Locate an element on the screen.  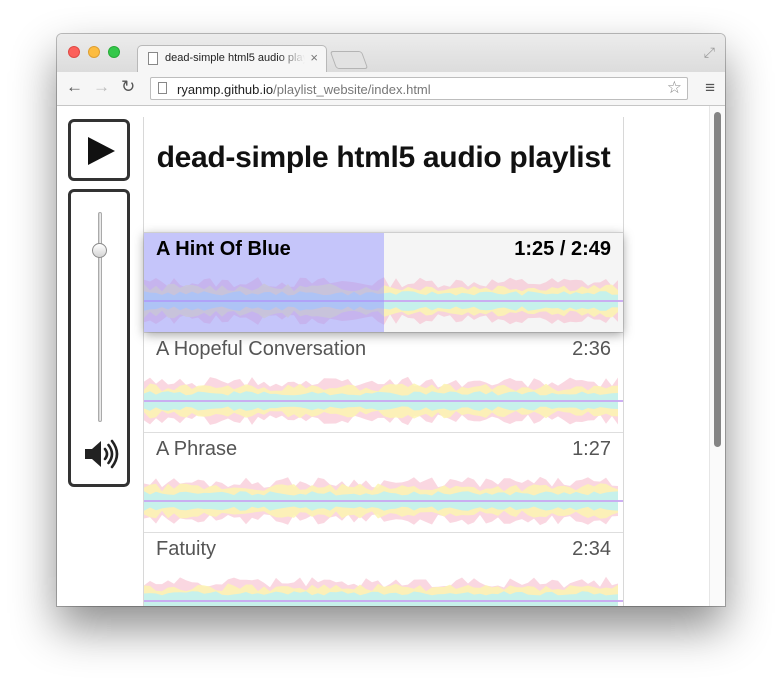
browser-menu-icon: ≡ is located at coordinates (710, 88).